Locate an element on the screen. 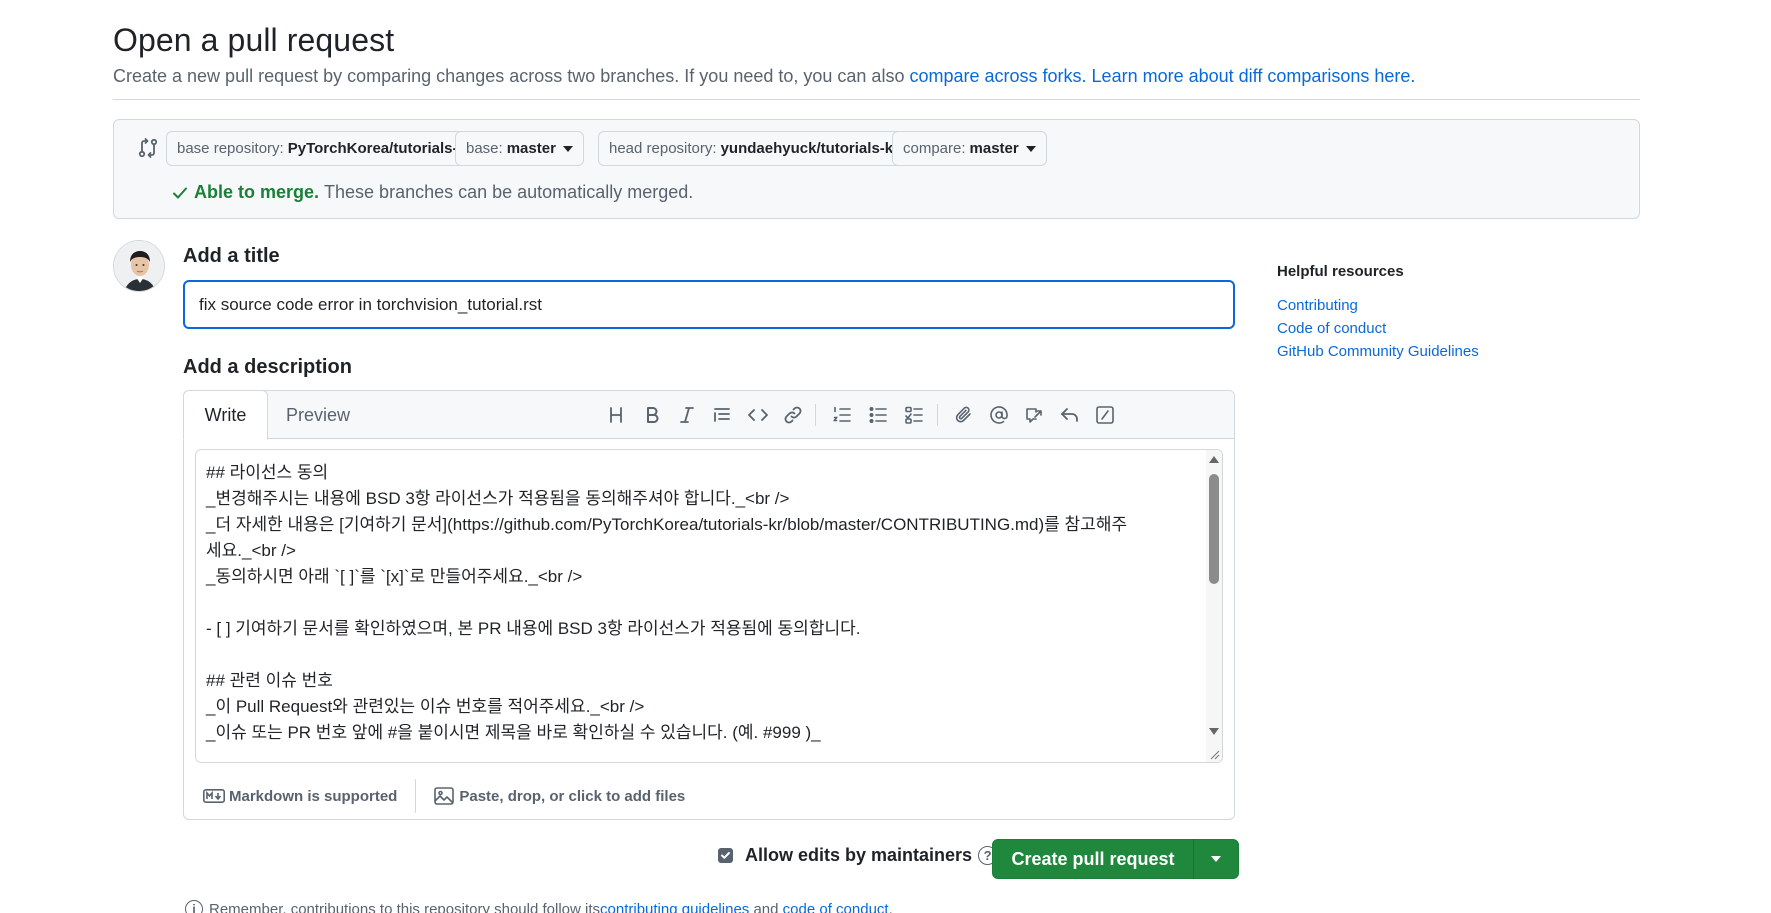  description-line: _동의하시면 아래 `[ ]`를 `[x]`로 만들어주세요._<br /> is located at coordinates (394, 576).